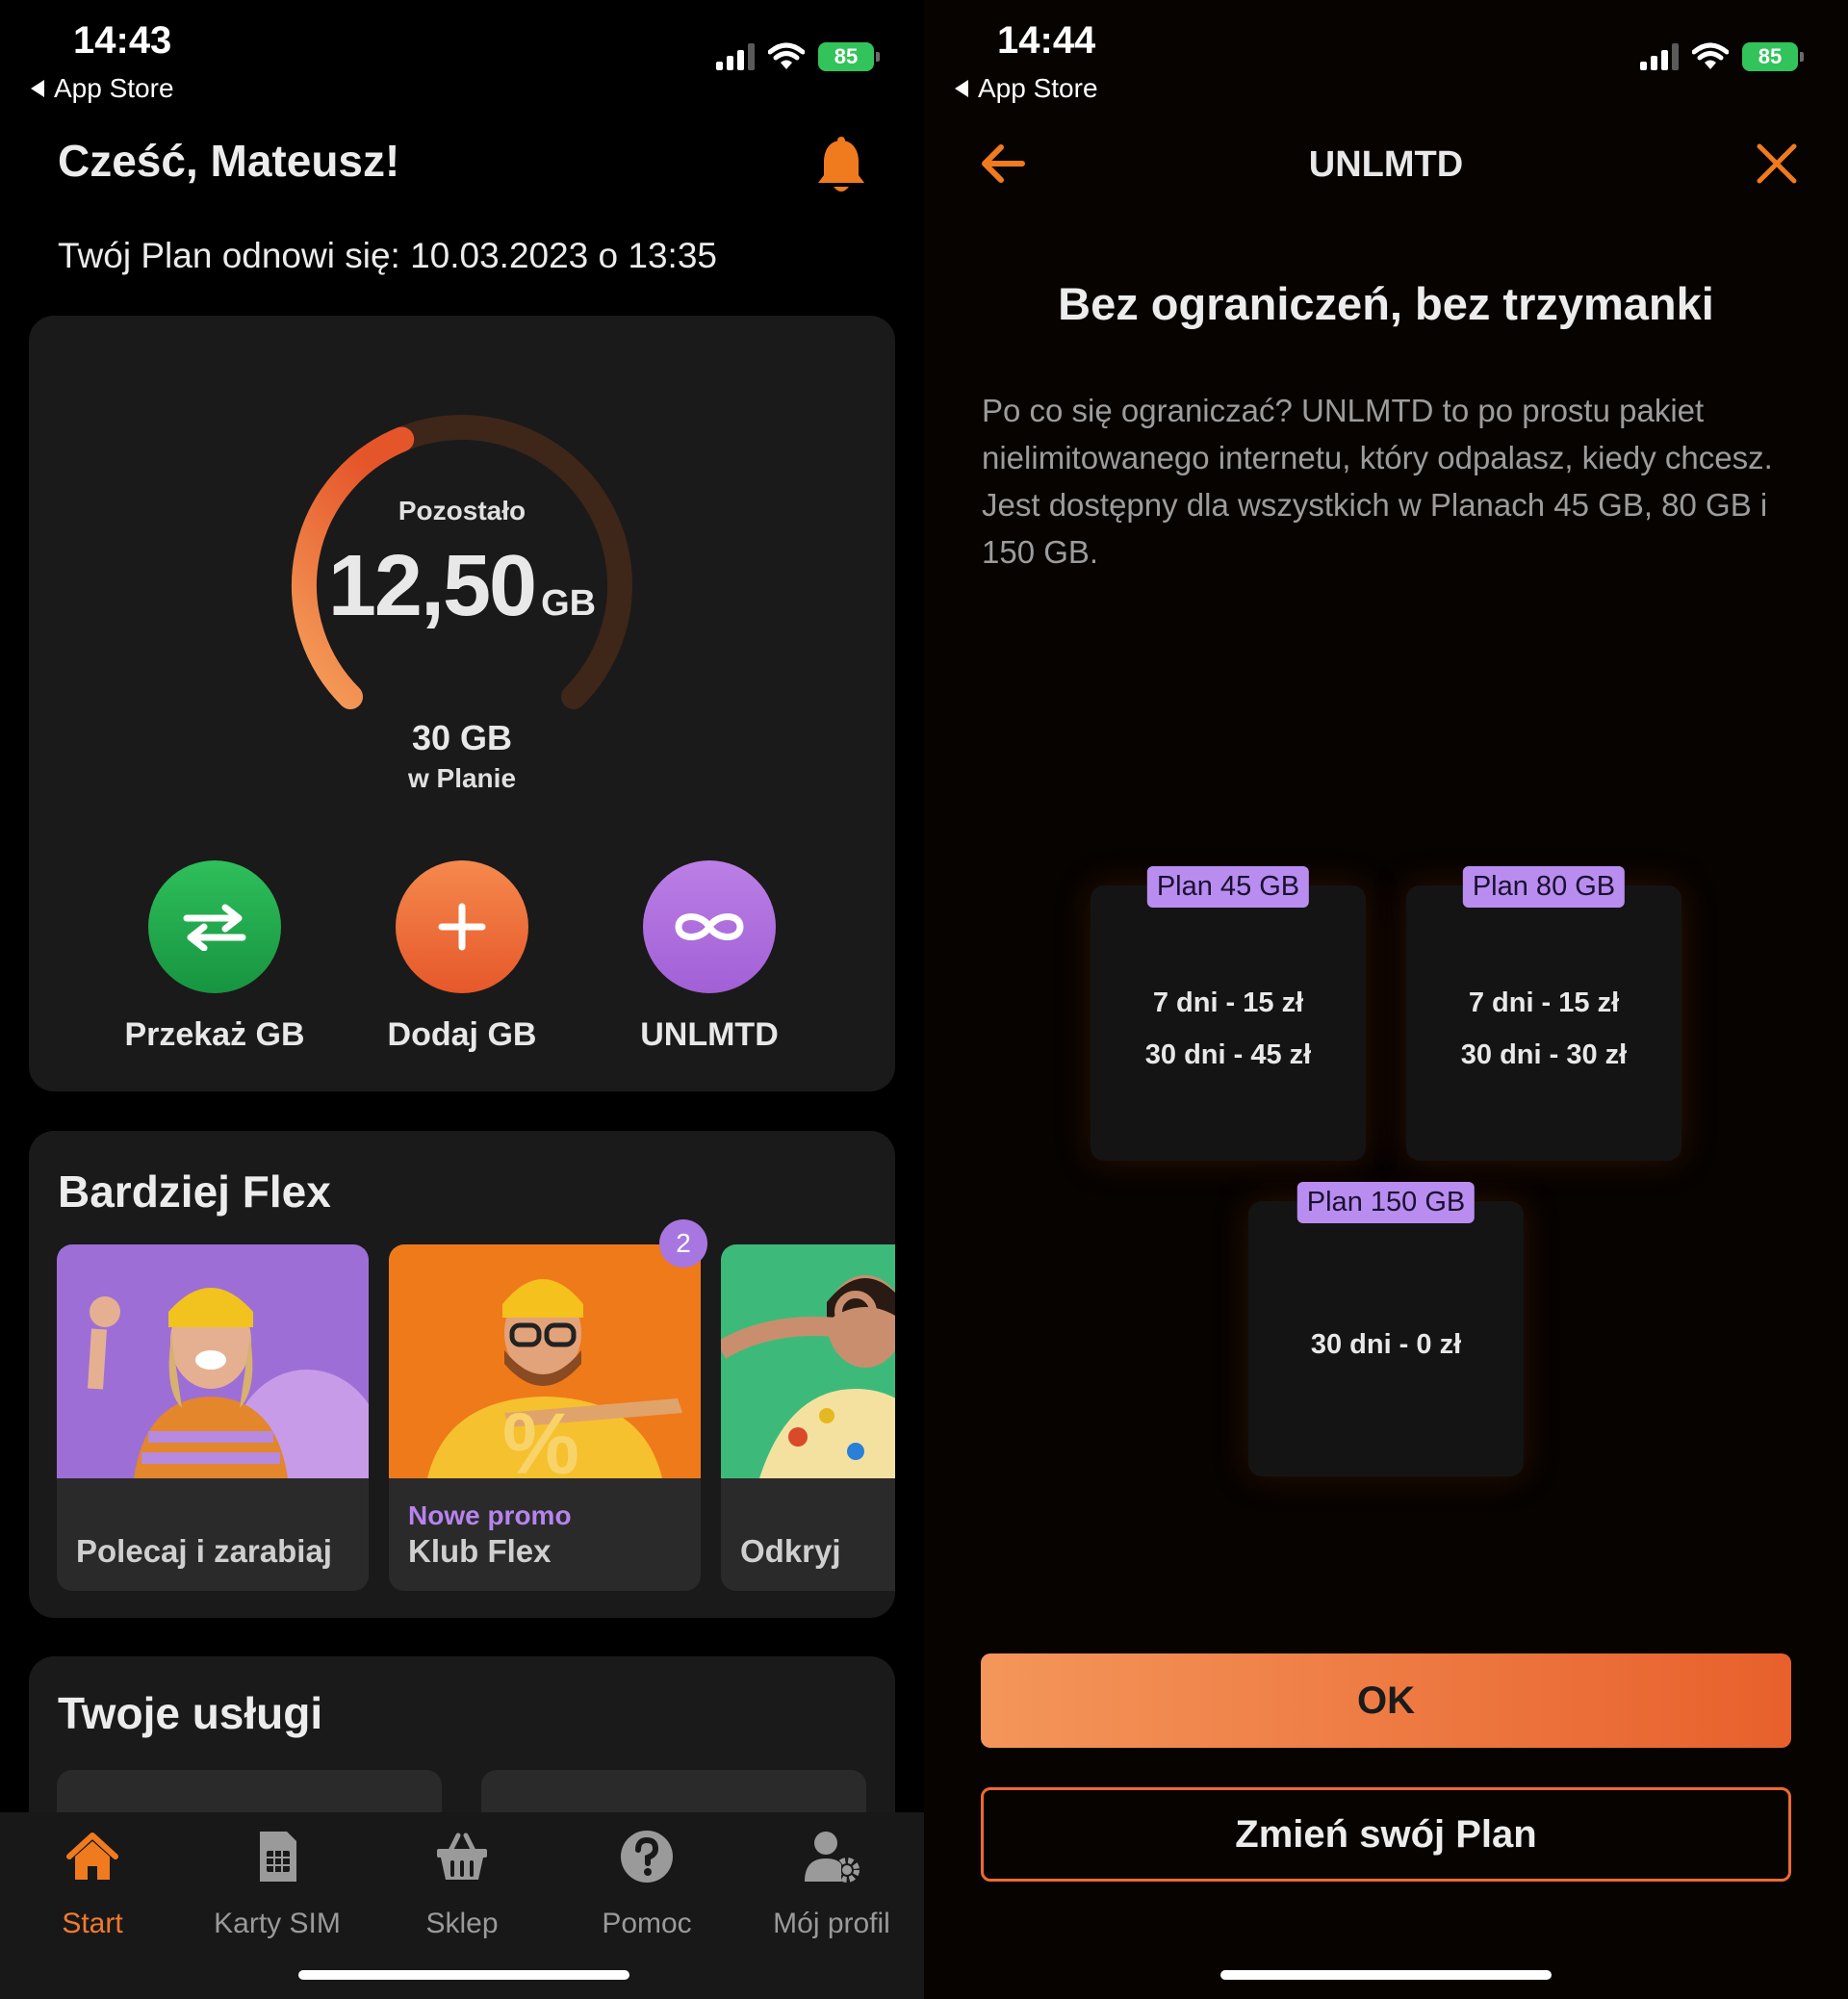 This screenshot has height=1999, width=1848. What do you see at coordinates (831, 1923) in the screenshot?
I see `tab-moj-profil-label: Mój profil` at bounding box center [831, 1923].